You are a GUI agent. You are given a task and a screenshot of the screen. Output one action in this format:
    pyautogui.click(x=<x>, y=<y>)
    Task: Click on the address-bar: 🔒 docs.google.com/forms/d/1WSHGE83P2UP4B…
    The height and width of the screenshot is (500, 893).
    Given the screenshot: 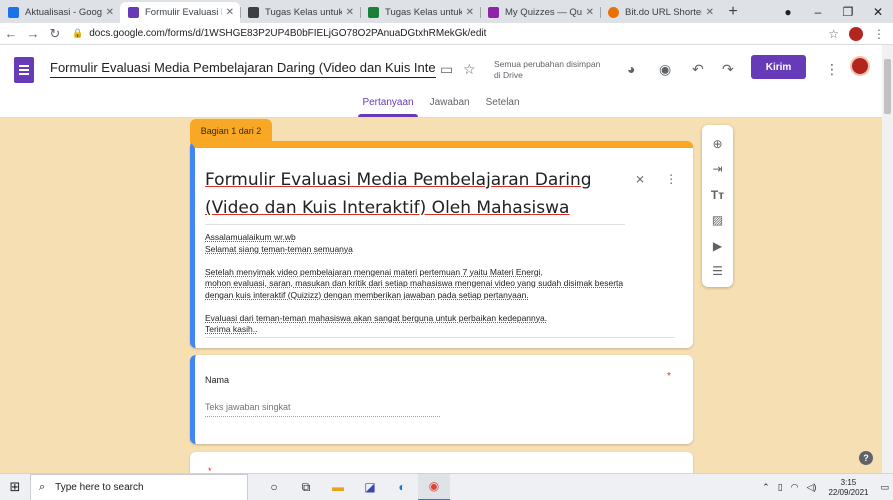 What is the action you would take?
    pyautogui.click(x=445, y=34)
    